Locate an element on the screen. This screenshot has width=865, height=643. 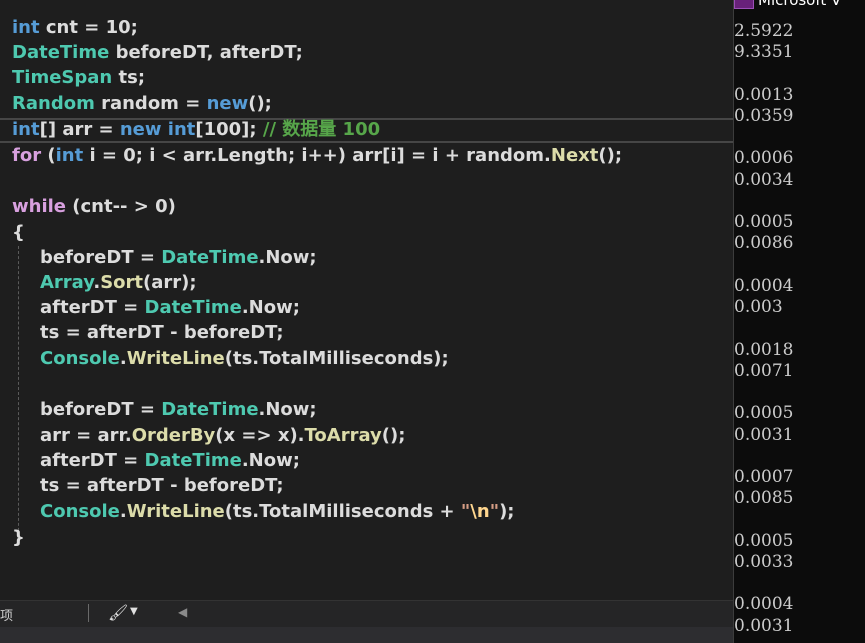
status-label: 项 is located at coordinates (7, 616).